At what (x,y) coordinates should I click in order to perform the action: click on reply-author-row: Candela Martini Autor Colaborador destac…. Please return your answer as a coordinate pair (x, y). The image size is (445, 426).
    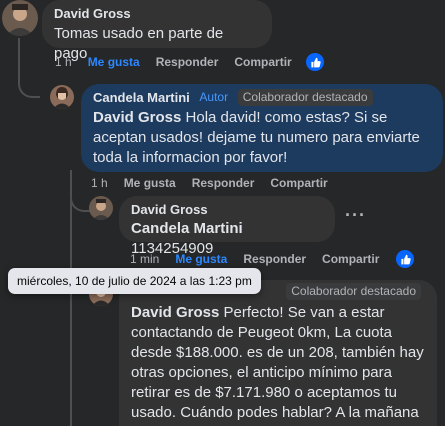
    Looking at the image, I should click on (262, 97).